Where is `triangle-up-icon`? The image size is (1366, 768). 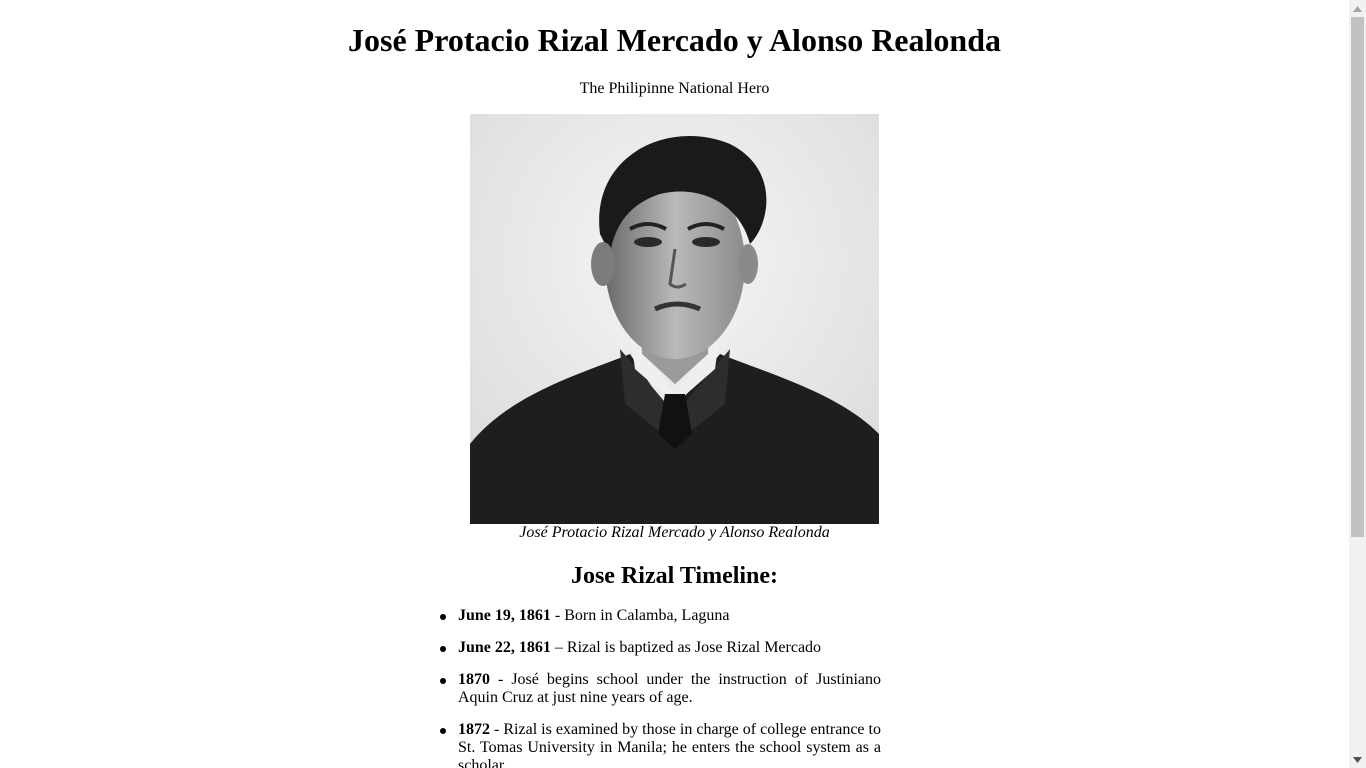
triangle-up-icon is located at coordinates (1357, 8).